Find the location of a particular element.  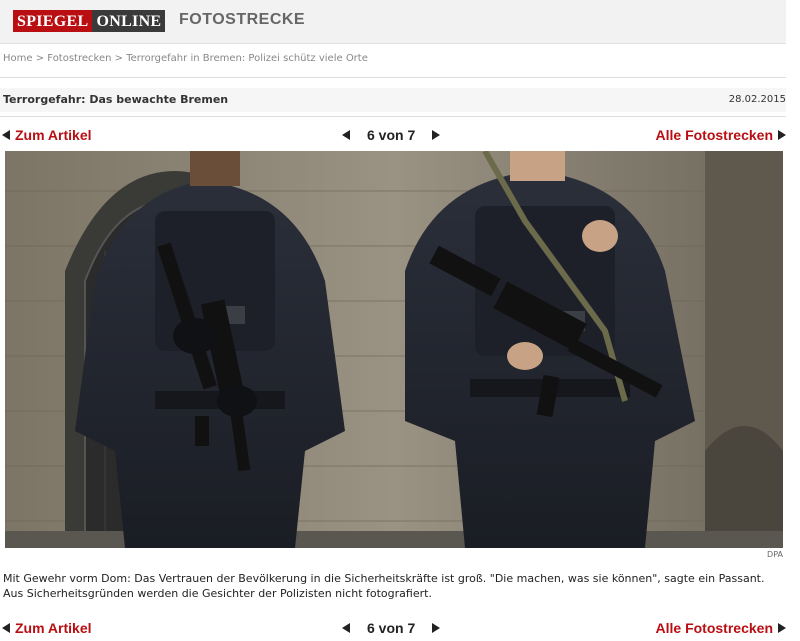

gallery-nav-top: Zum Artikel 6 von 7 Alle Fotostrecken is located at coordinates (393, 136).